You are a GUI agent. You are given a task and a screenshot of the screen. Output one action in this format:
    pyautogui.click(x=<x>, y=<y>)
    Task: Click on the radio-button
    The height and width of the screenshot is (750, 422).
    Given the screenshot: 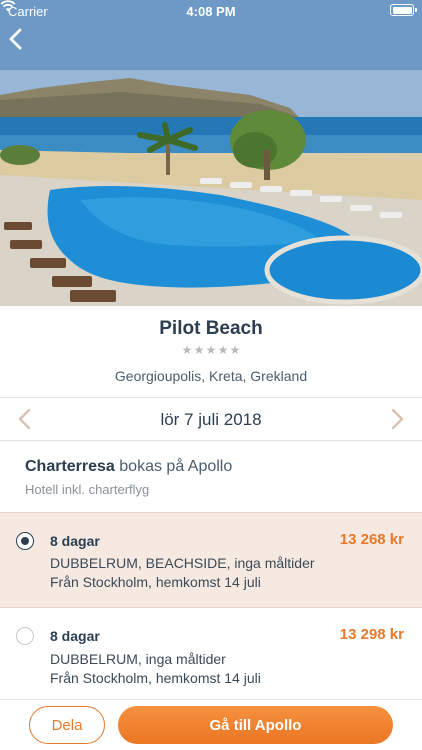 What is the action you would take?
    pyautogui.click(x=25, y=636)
    